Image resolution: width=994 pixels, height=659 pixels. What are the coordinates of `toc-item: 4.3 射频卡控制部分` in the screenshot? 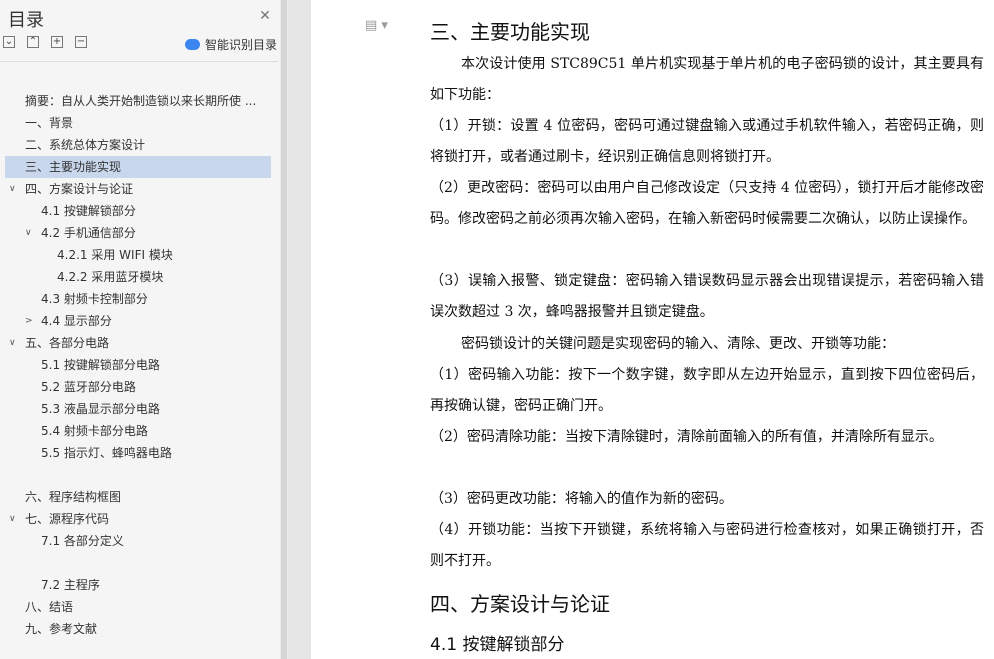 It's located at (138, 299).